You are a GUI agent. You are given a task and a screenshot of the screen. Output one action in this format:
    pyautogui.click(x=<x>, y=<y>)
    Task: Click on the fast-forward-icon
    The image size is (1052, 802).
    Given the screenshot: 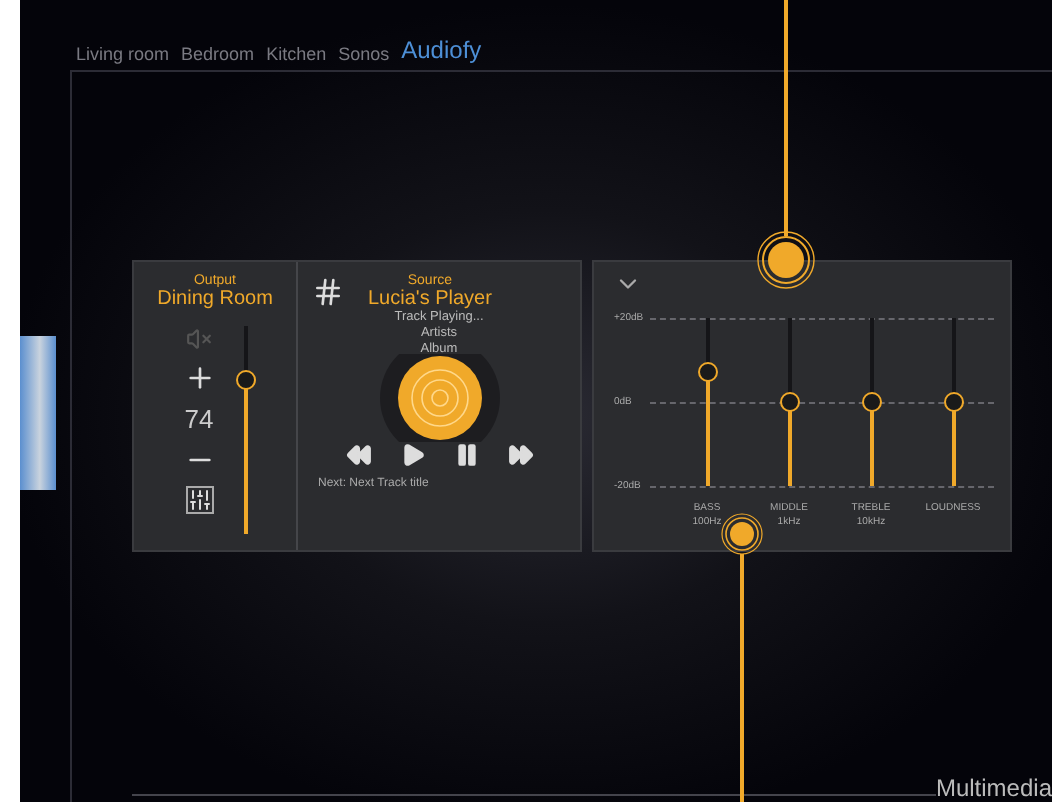 What is the action you would take?
    pyautogui.click(x=520, y=455)
    